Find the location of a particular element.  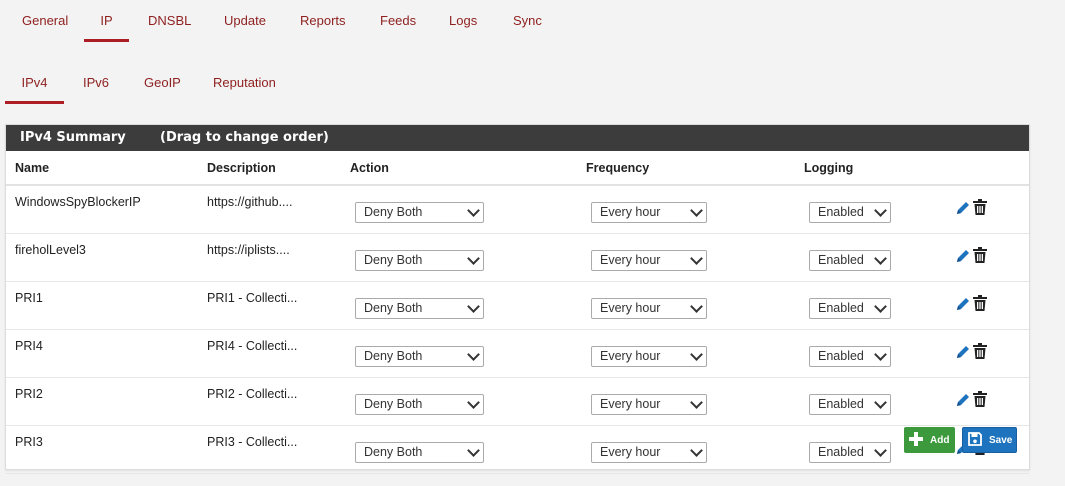

row-name: PRI4 is located at coordinates (102, 353).